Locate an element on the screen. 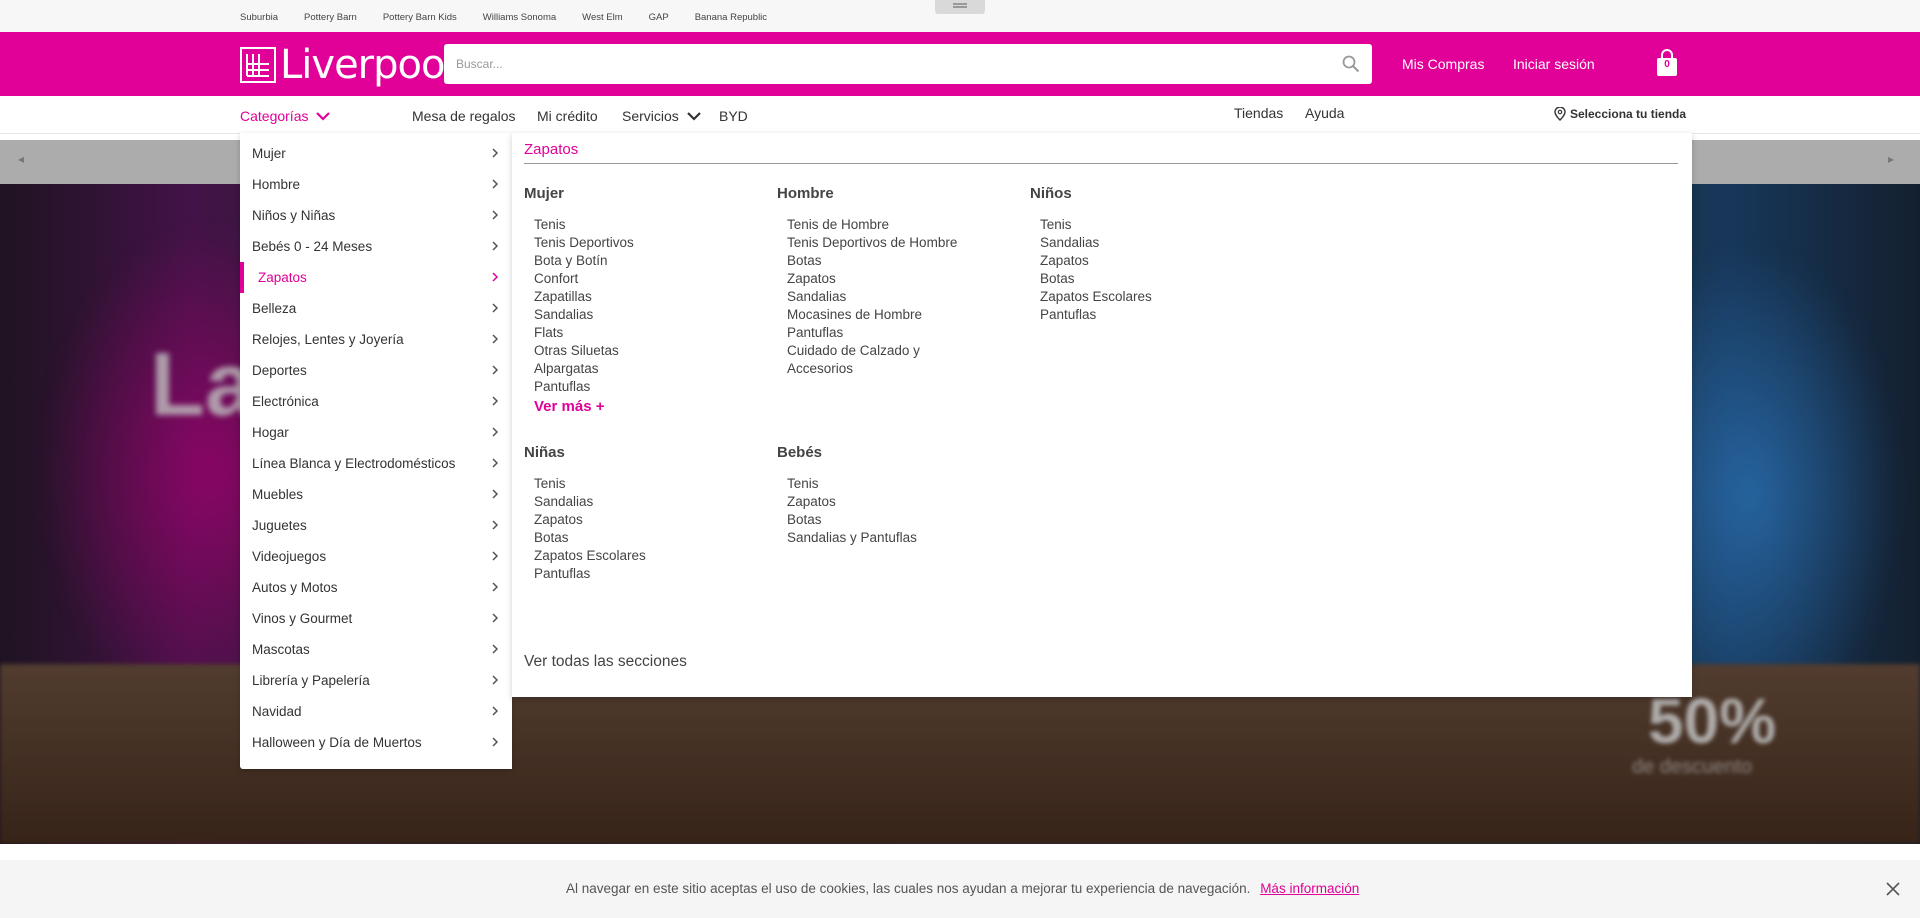 This screenshot has height=918, width=1920. flyout-link: Tenis Deportivos de Hombre is located at coordinates (867, 243).